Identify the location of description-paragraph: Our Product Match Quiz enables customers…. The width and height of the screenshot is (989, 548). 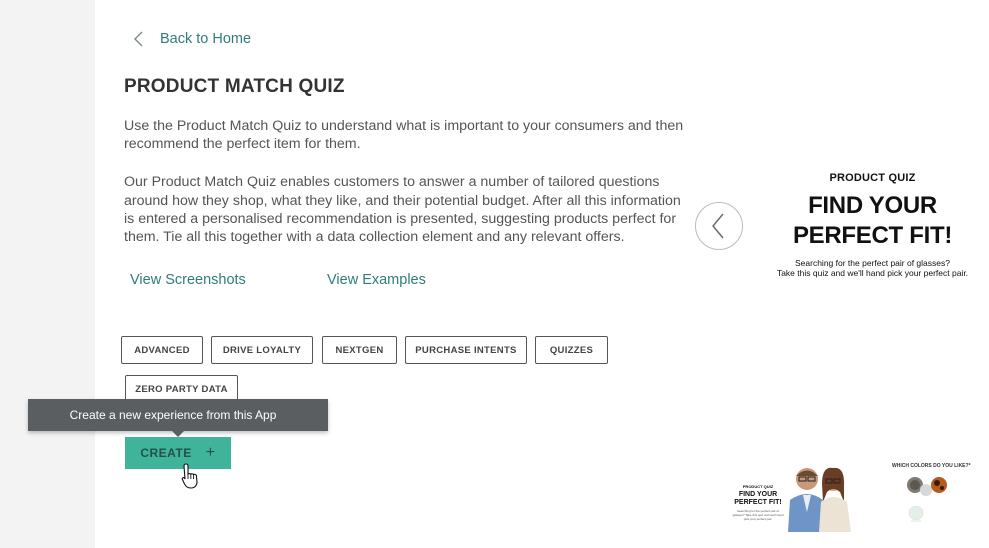
(402, 210).